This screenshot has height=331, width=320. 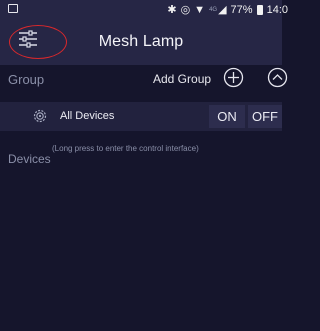 I want to click on battery-percentage: 77%, so click(x=241, y=10).